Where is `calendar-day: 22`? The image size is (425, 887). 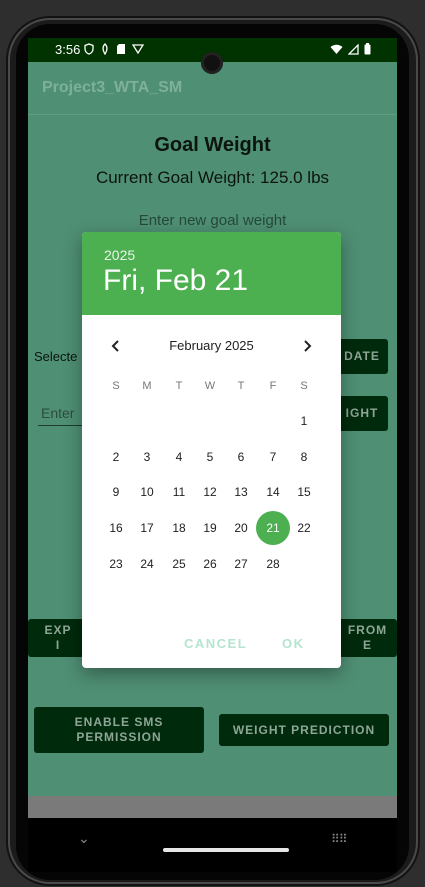
calendar-day: 22 is located at coordinates (304, 528).